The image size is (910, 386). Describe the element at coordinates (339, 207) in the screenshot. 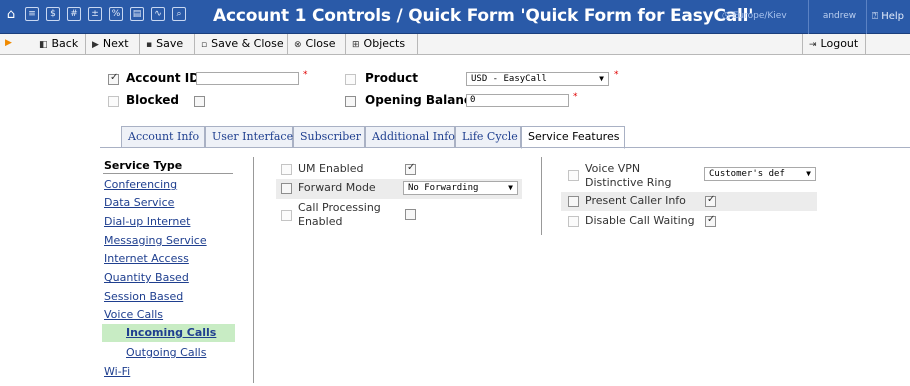

I see `call-processing-label-line1: Call Processing` at that location.